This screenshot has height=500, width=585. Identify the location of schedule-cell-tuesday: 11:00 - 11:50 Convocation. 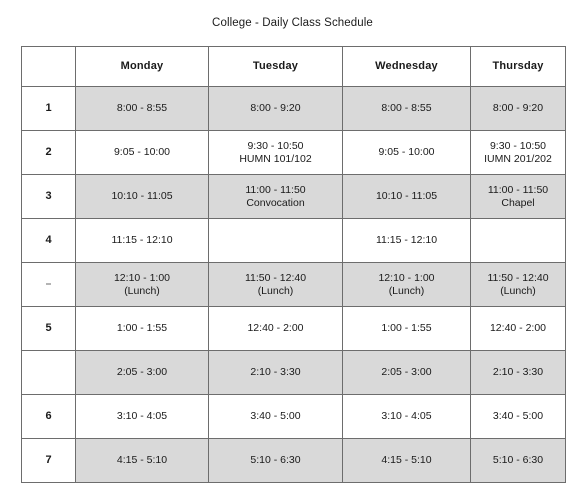
(275, 196).